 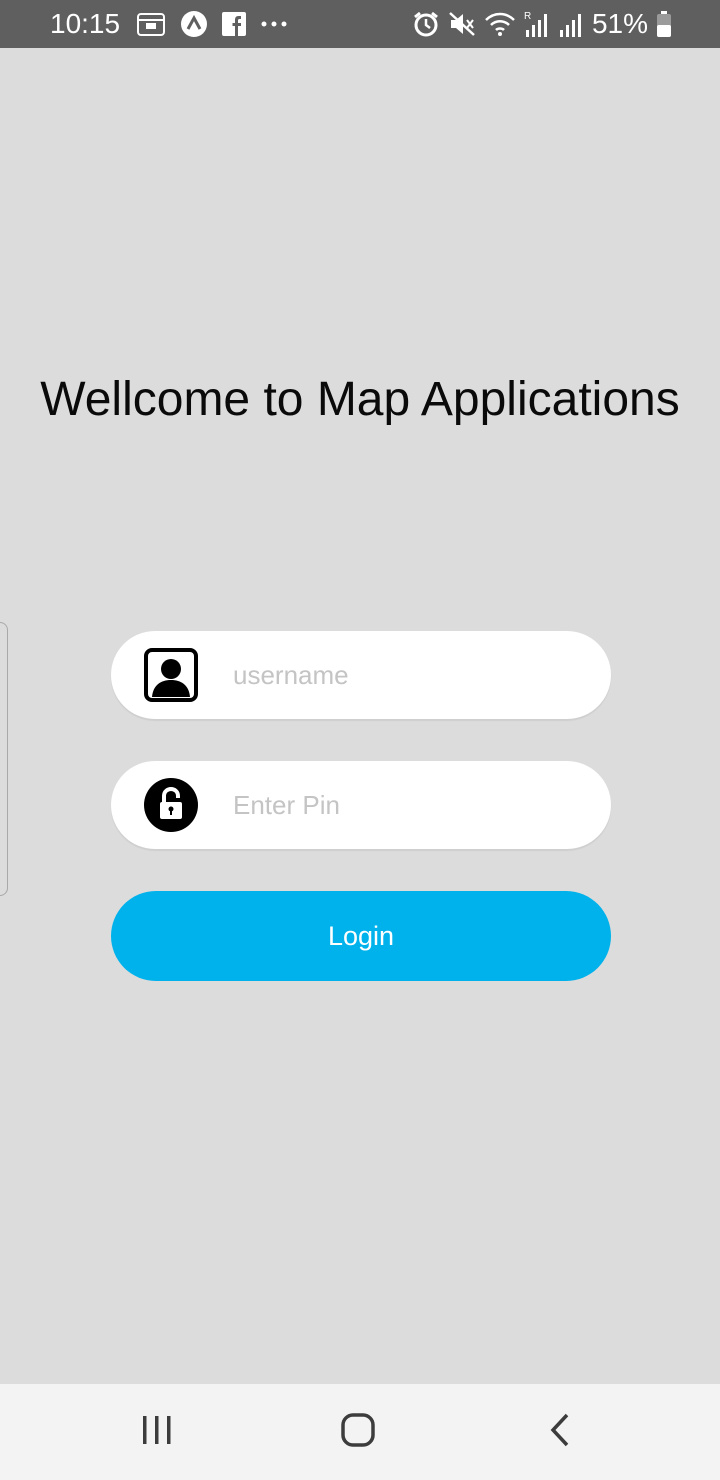 I want to click on username-field, so click(x=361, y=675).